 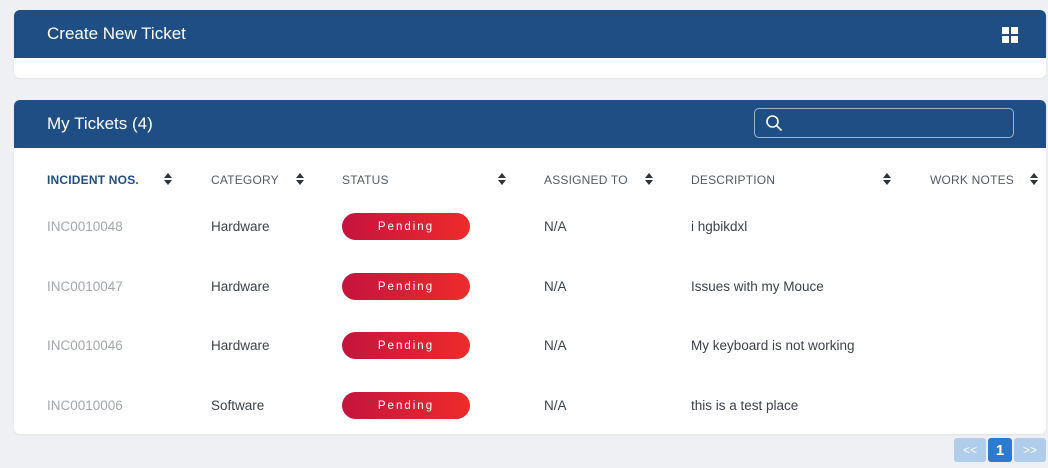 I want to click on column-header-category: CATEGORY, so click(x=245, y=180).